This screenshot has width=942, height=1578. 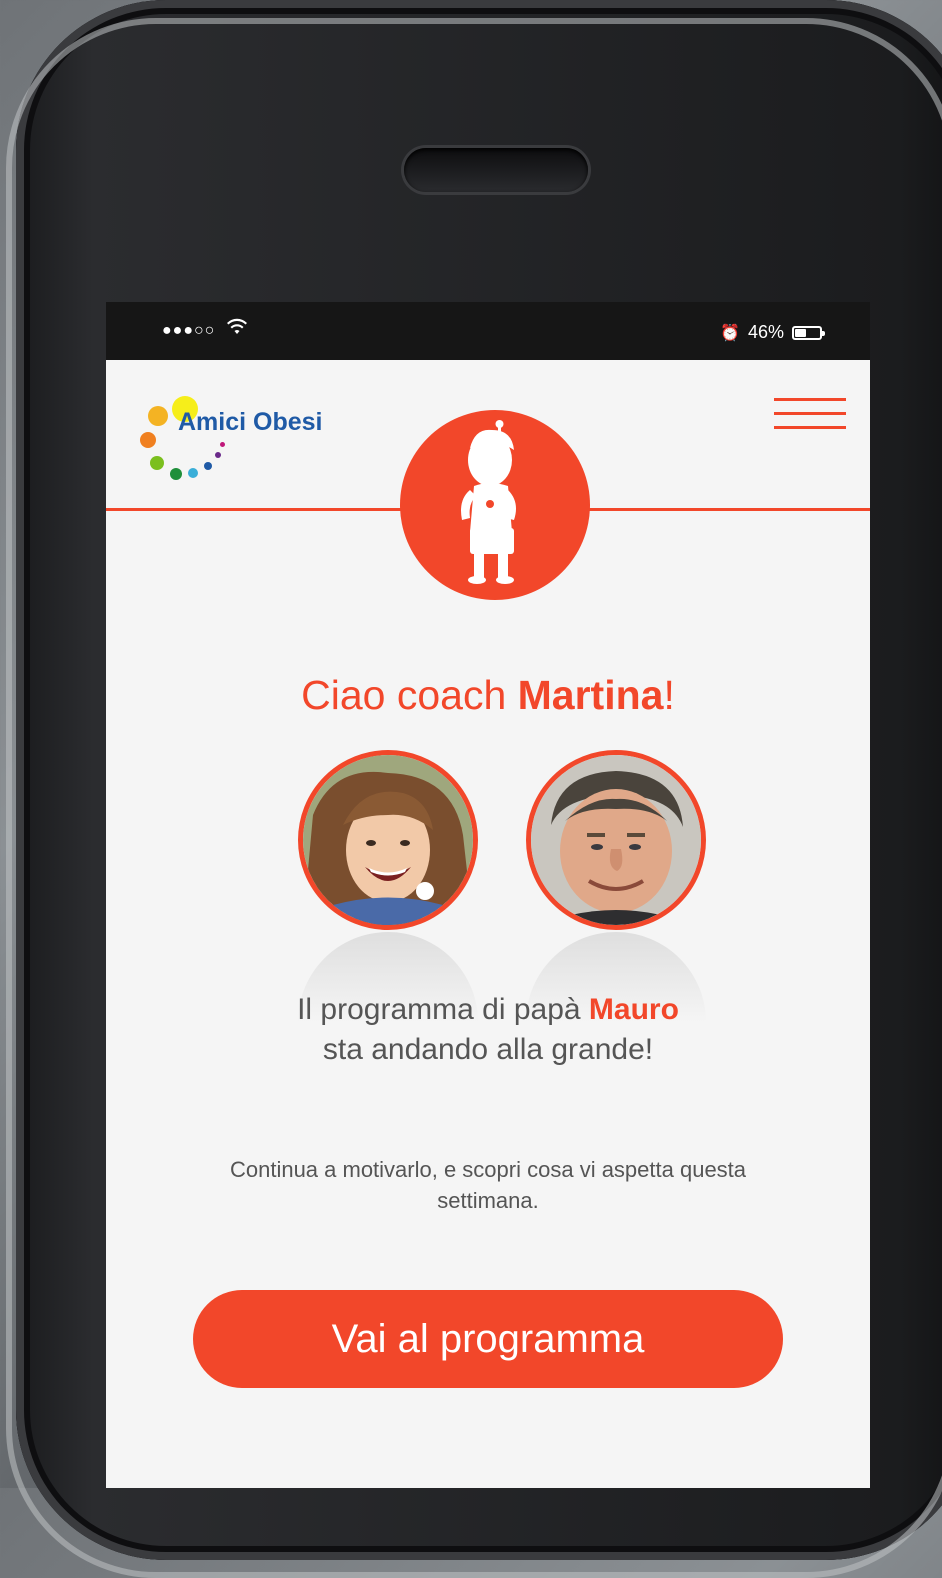 What do you see at coordinates (250, 422) in the screenshot?
I see `logo-text: Amici Obesi` at bounding box center [250, 422].